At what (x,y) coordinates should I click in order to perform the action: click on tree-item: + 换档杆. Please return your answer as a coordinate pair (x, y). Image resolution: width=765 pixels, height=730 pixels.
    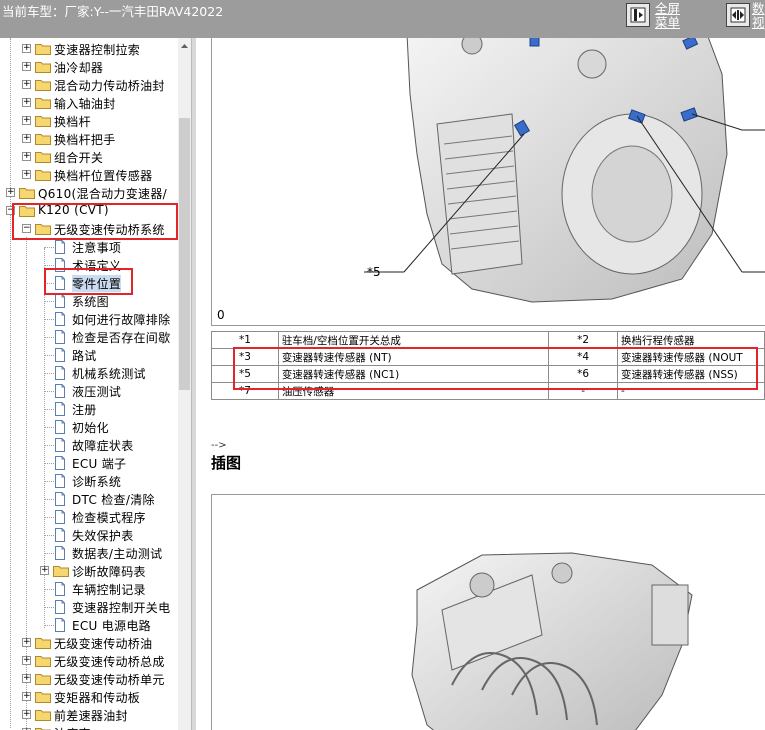
    Looking at the image, I should click on (89, 121).